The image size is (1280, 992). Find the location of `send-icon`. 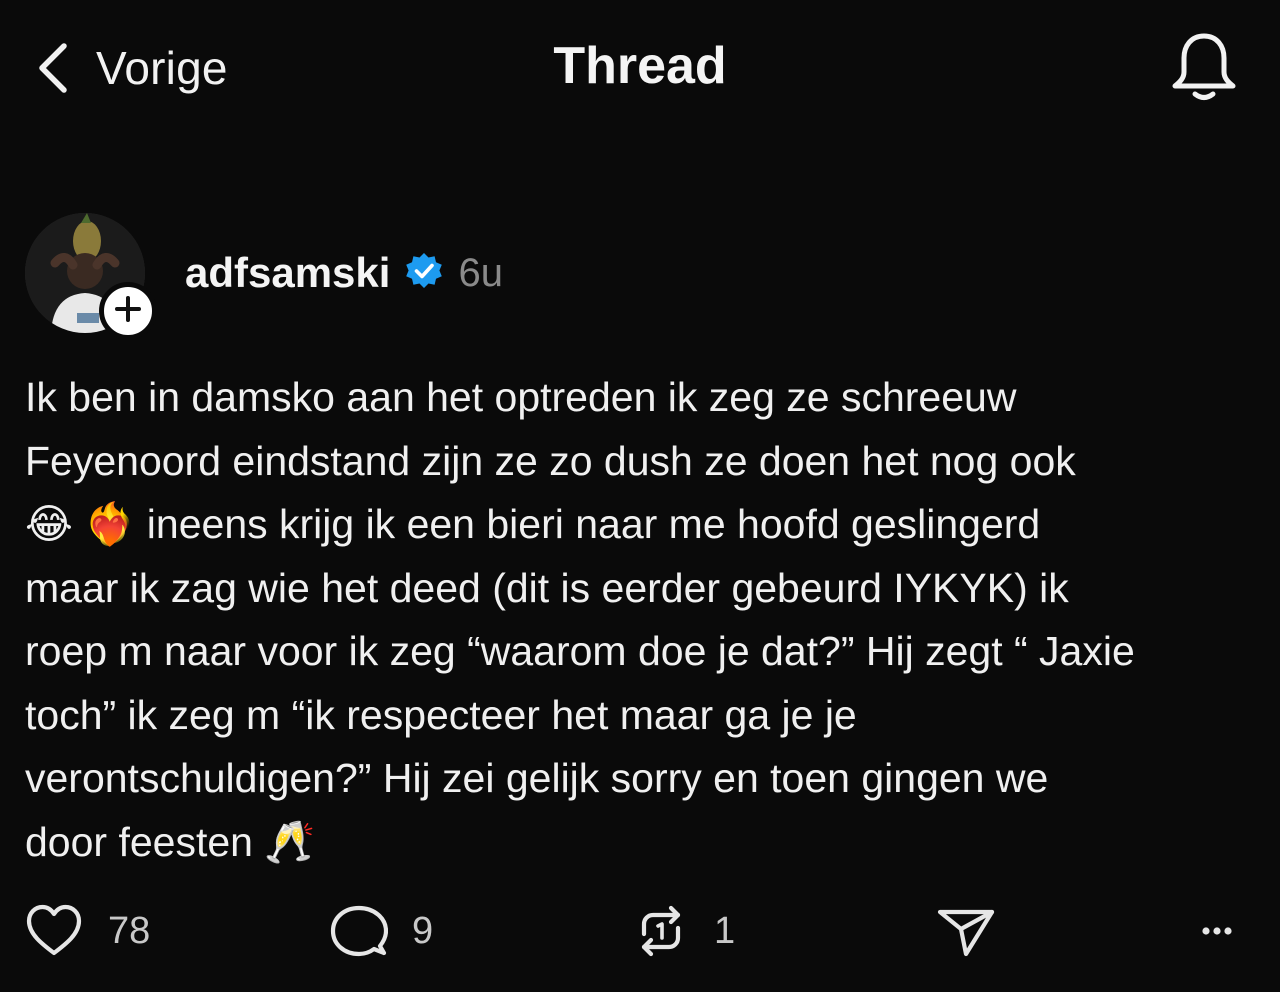

send-icon is located at coordinates (966, 931).